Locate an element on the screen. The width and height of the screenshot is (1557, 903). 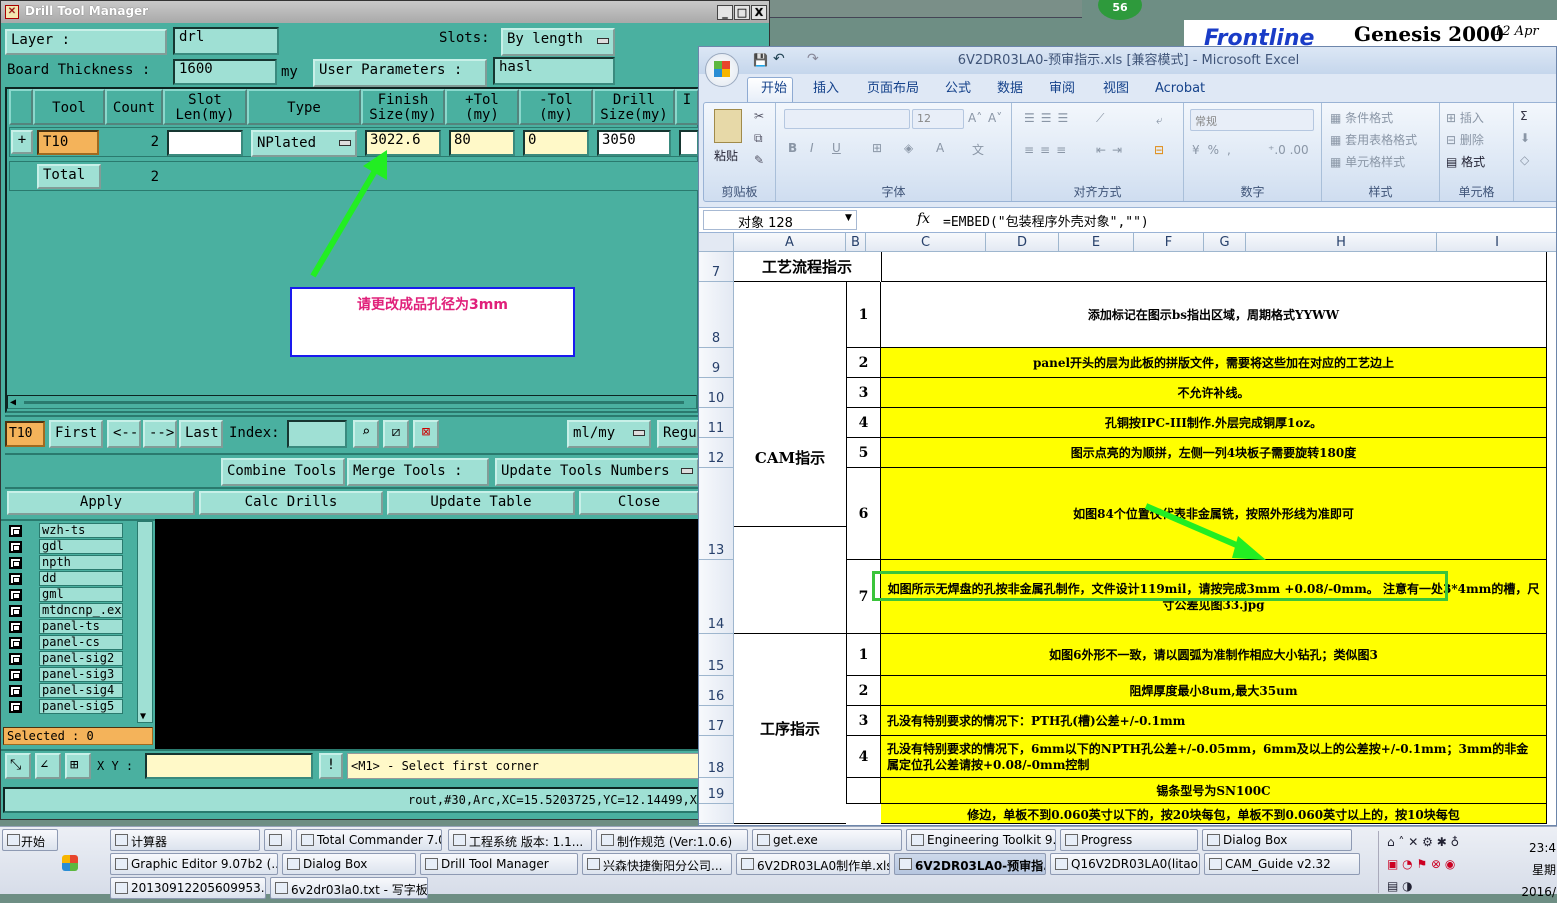
horizontal-align-icons: ≡≡≡ is located at coordinates (1048, 150).